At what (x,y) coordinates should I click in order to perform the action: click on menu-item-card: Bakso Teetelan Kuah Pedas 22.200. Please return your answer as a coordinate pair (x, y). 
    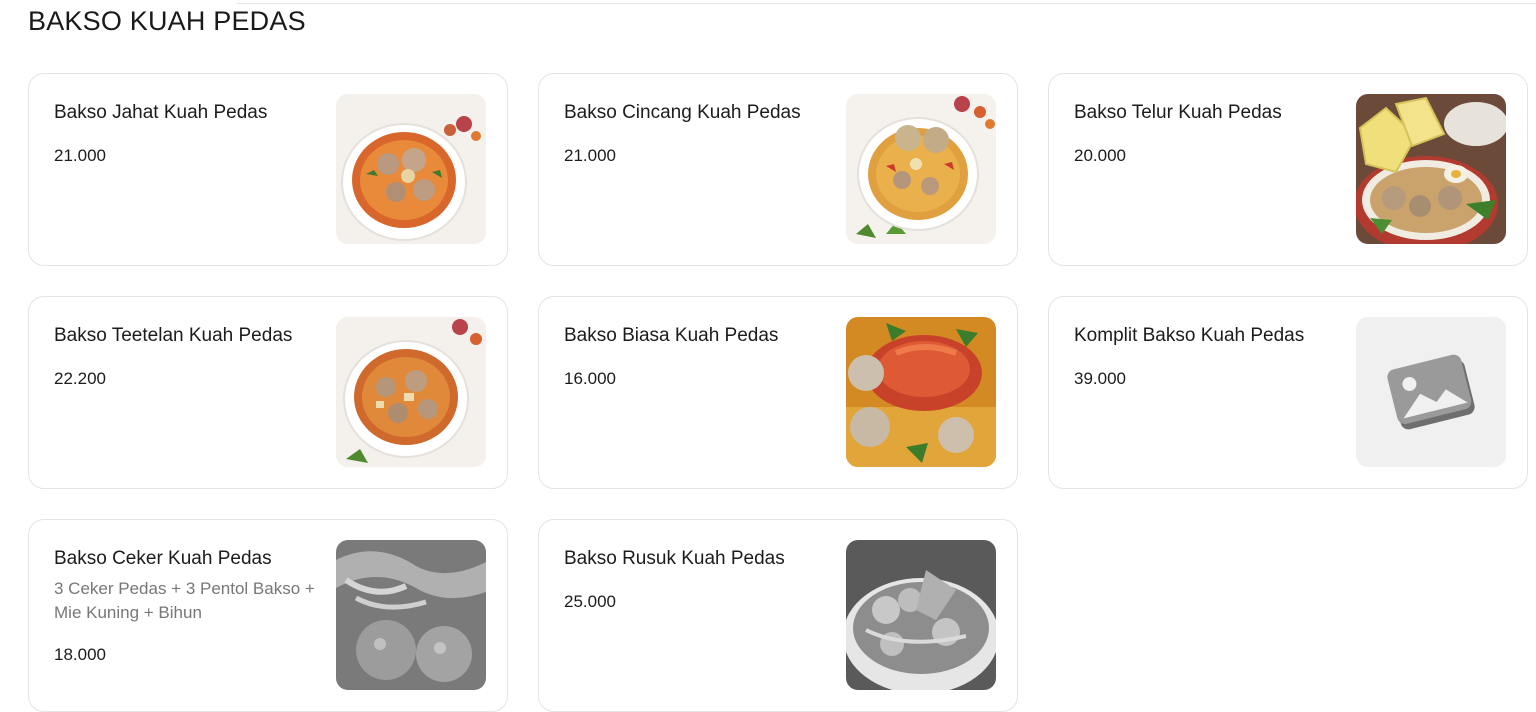
    Looking at the image, I should click on (268, 392).